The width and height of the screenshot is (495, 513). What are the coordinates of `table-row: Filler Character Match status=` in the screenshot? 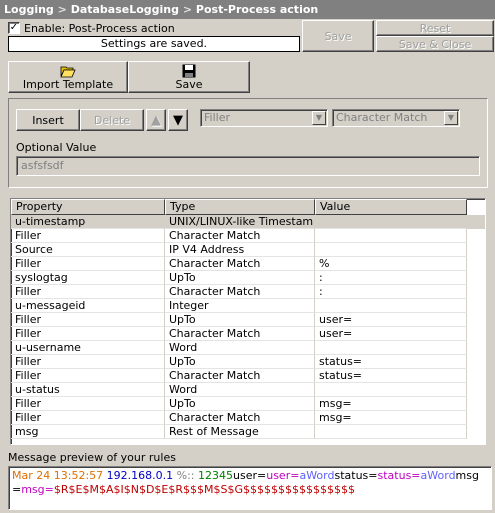 It's located at (248, 376).